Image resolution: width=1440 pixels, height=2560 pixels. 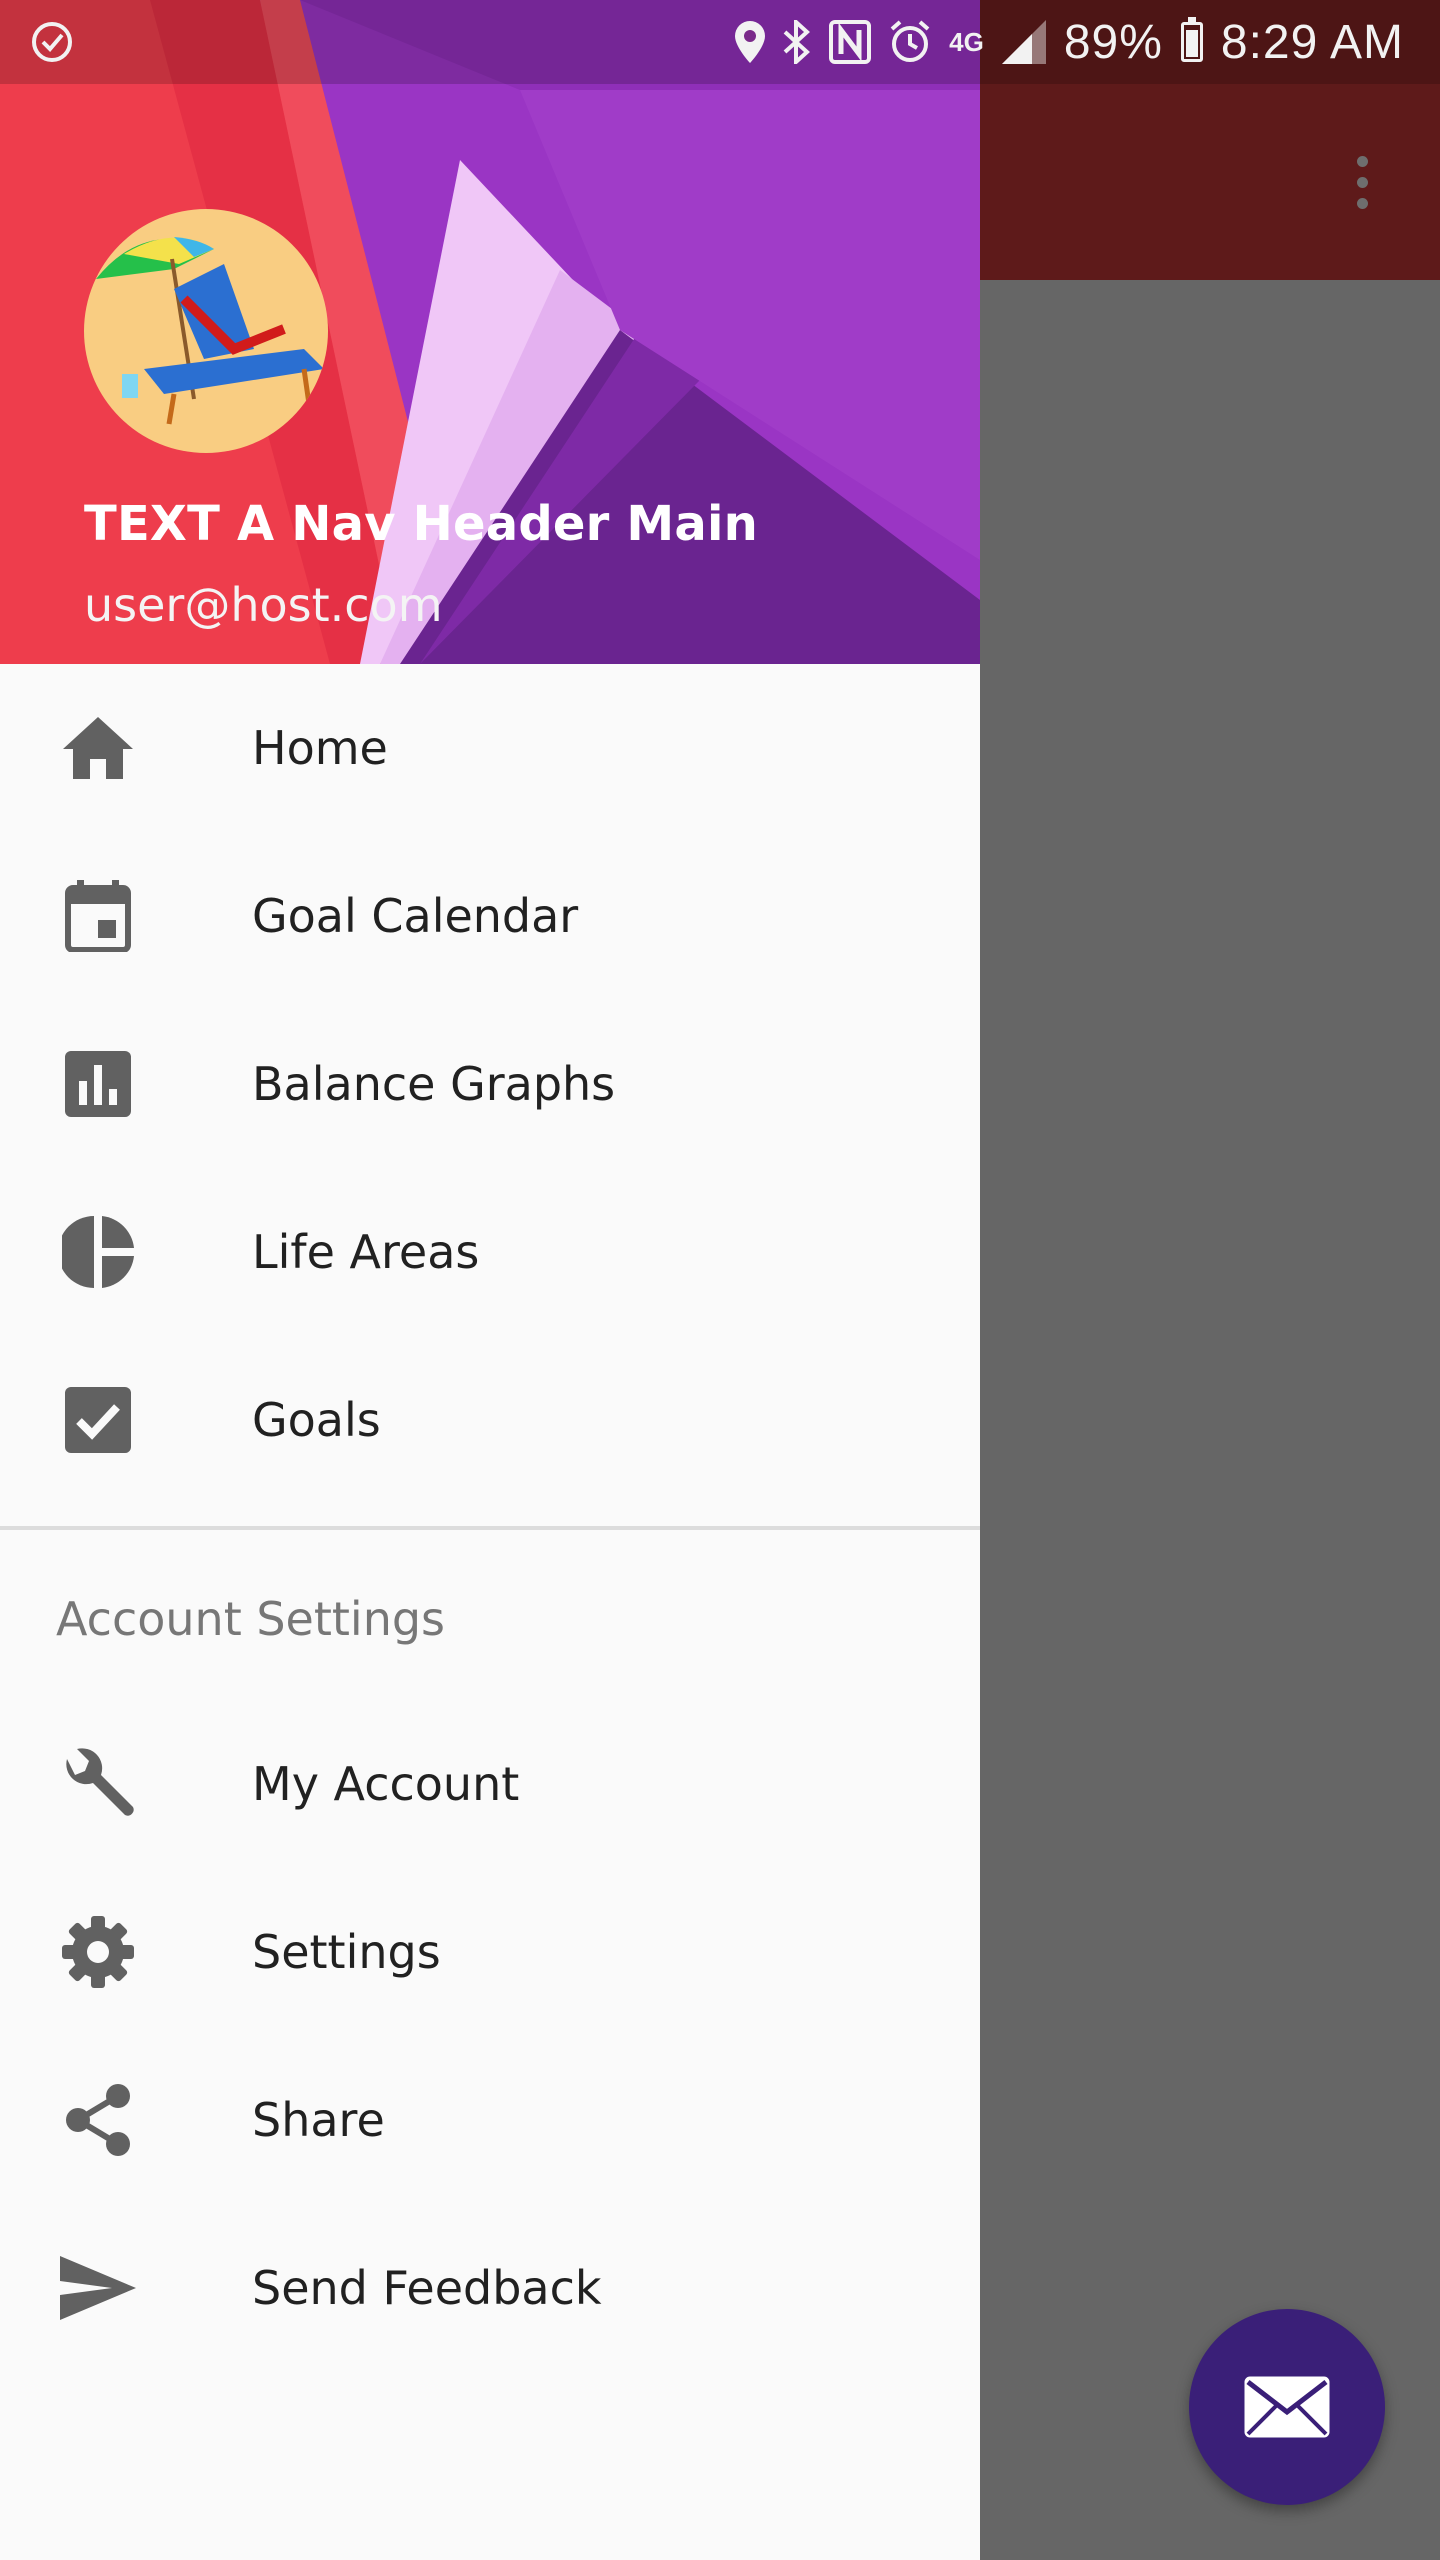 I want to click on section-title-account-settings: Account Settings, so click(x=251, y=1619).